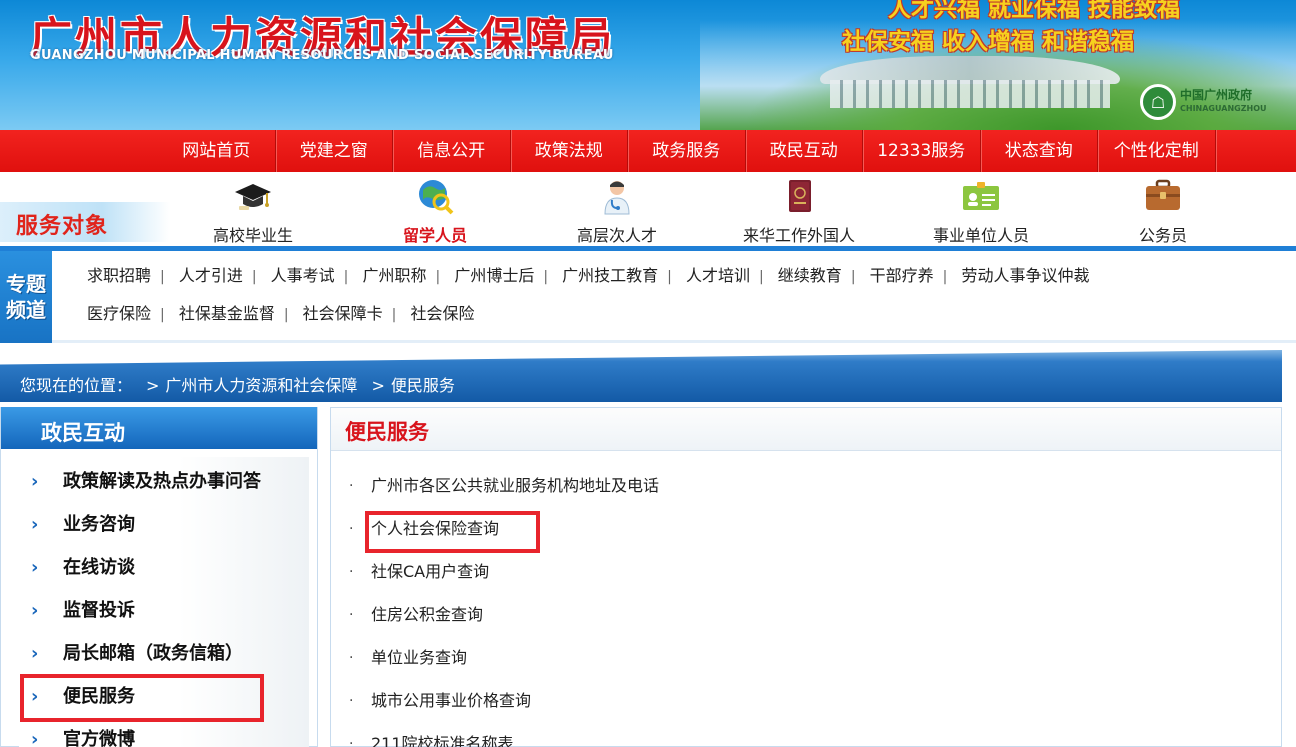 This screenshot has width=1296, height=747. What do you see at coordinates (799, 657) in the screenshot?
I see `list-item-unit-business: · 单位业务查询` at bounding box center [799, 657].